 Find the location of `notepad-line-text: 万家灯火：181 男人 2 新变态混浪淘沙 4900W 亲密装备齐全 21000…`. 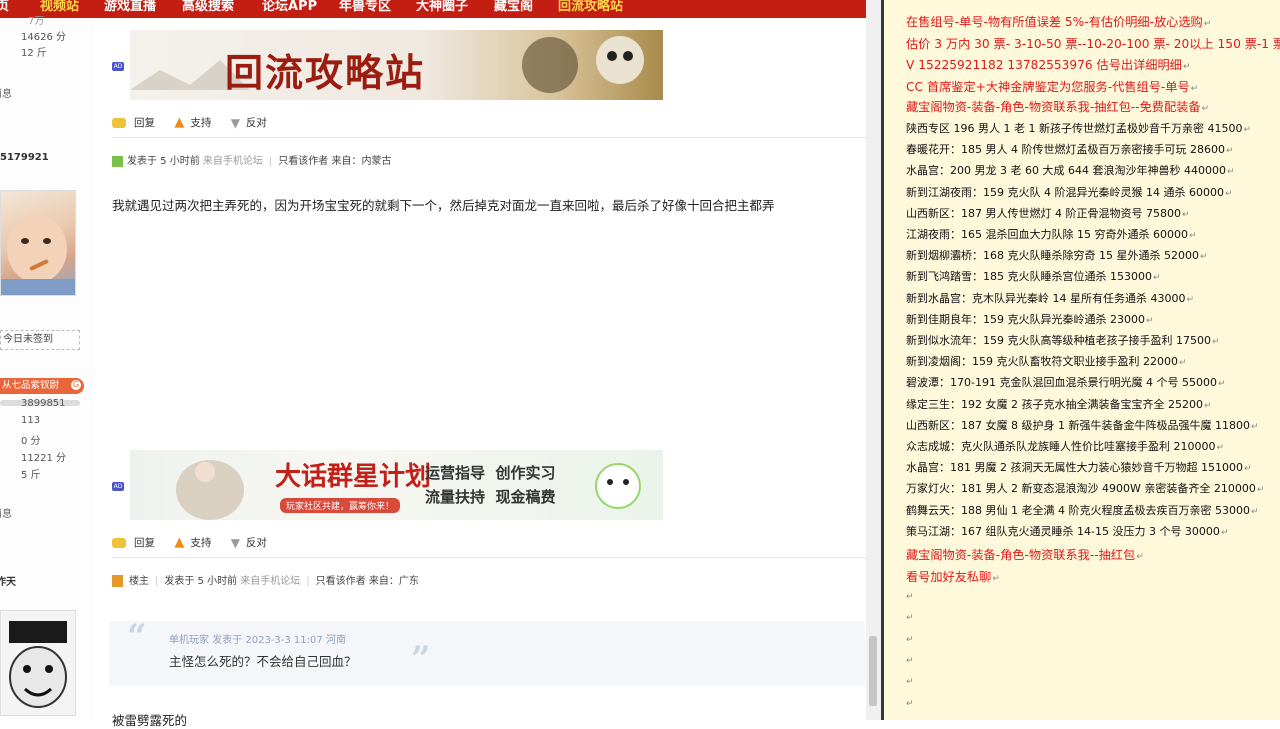

notepad-line-text: 万家灯火：181 男人 2 新变态混浪淘沙 4900W 亲密装备齐全 21000… is located at coordinates (1081, 489).